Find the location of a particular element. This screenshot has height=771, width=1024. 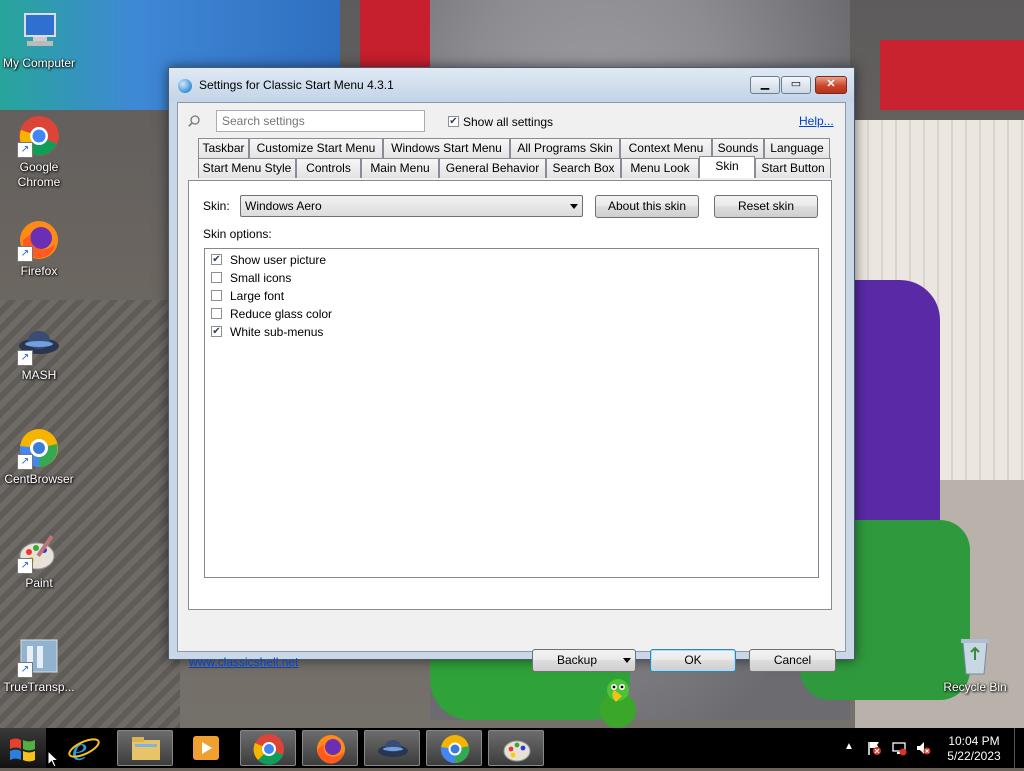

minimize-button: ▁ is located at coordinates (765, 85).